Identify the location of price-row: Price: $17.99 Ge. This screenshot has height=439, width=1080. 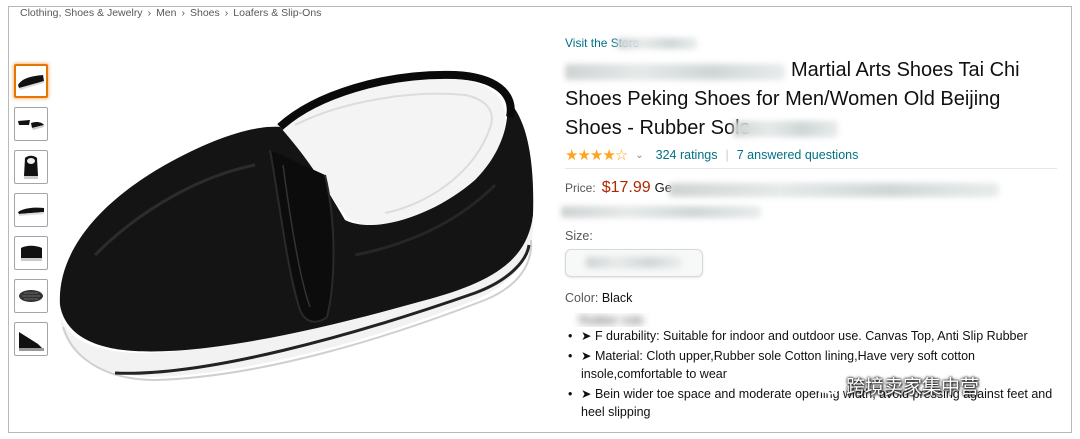
(815, 190).